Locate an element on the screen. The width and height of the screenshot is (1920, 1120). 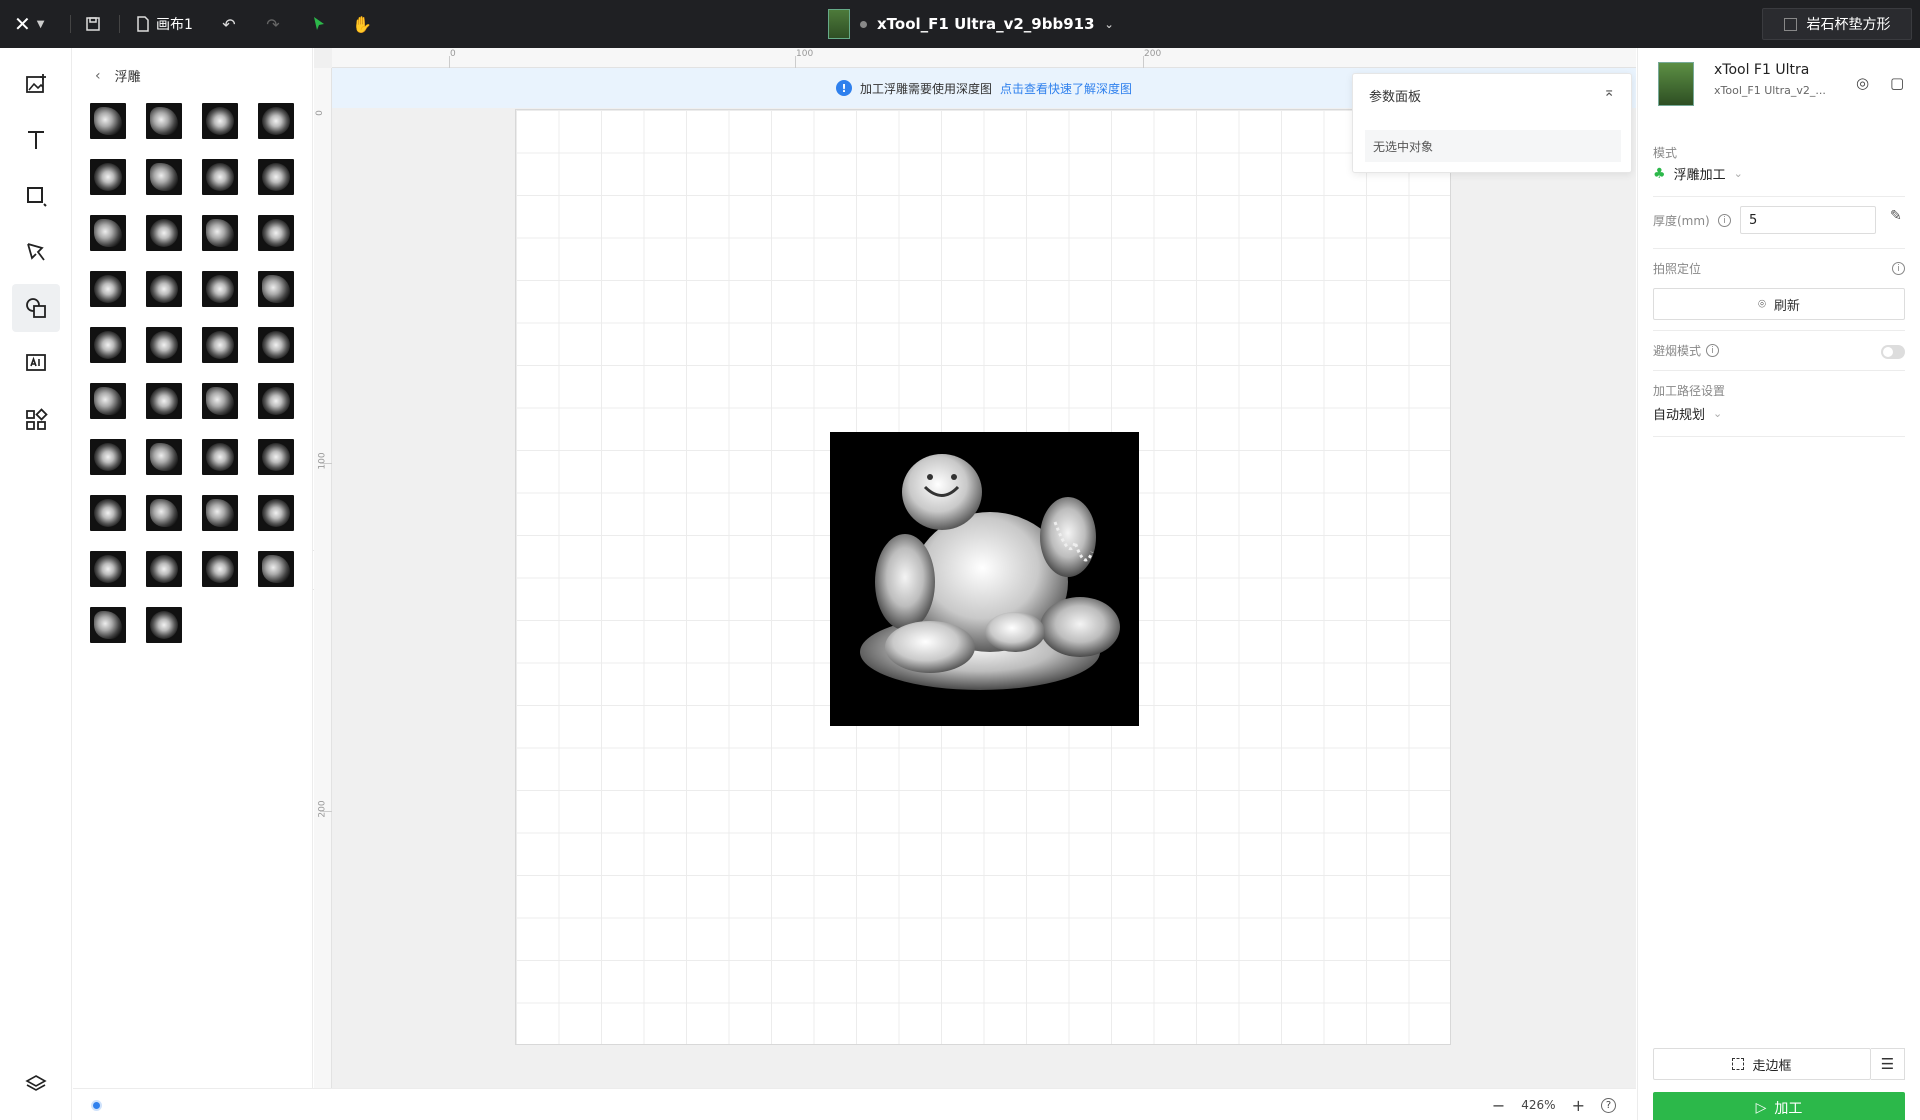
select-tool-icon is located at coordinates (319, 24).